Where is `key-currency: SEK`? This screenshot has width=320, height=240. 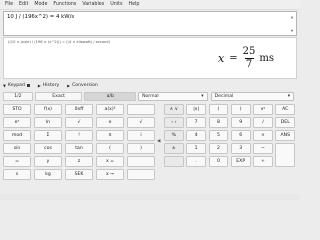 key-currency: SEK is located at coordinates (79, 174).